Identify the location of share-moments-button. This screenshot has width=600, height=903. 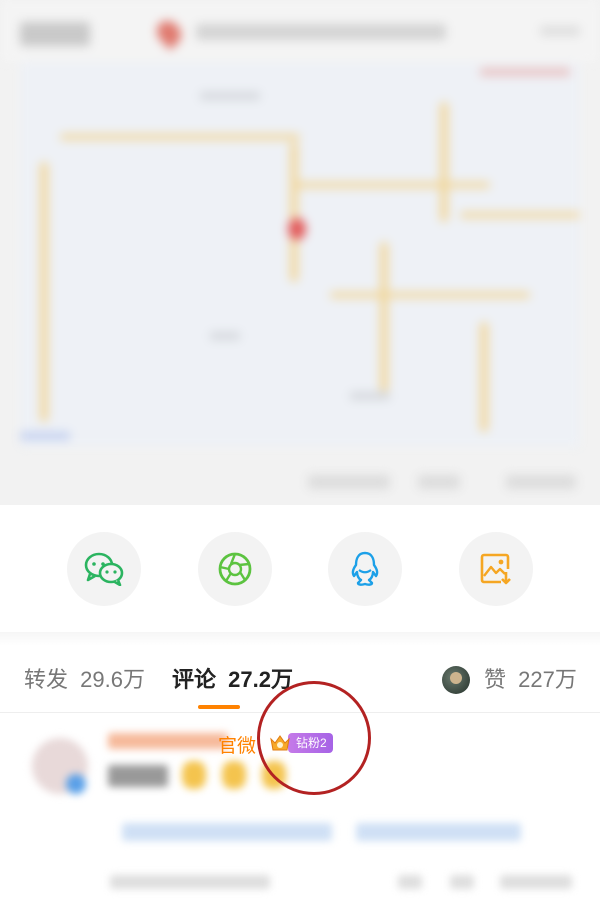
(235, 569).